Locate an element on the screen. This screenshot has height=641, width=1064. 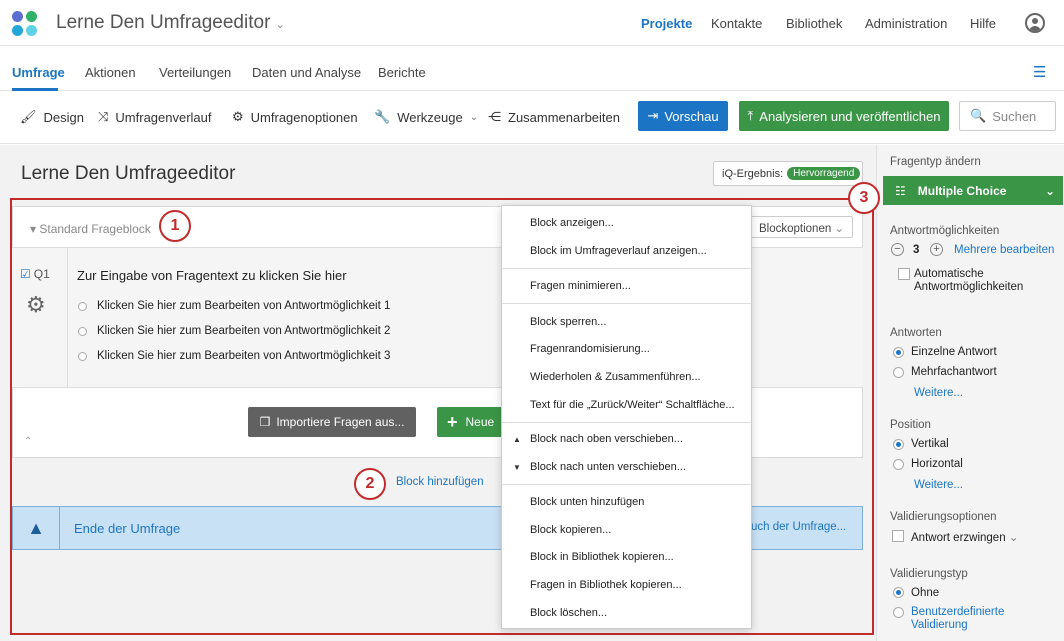
change-type-label: Fragentyp ändern is located at coordinates (935, 162).